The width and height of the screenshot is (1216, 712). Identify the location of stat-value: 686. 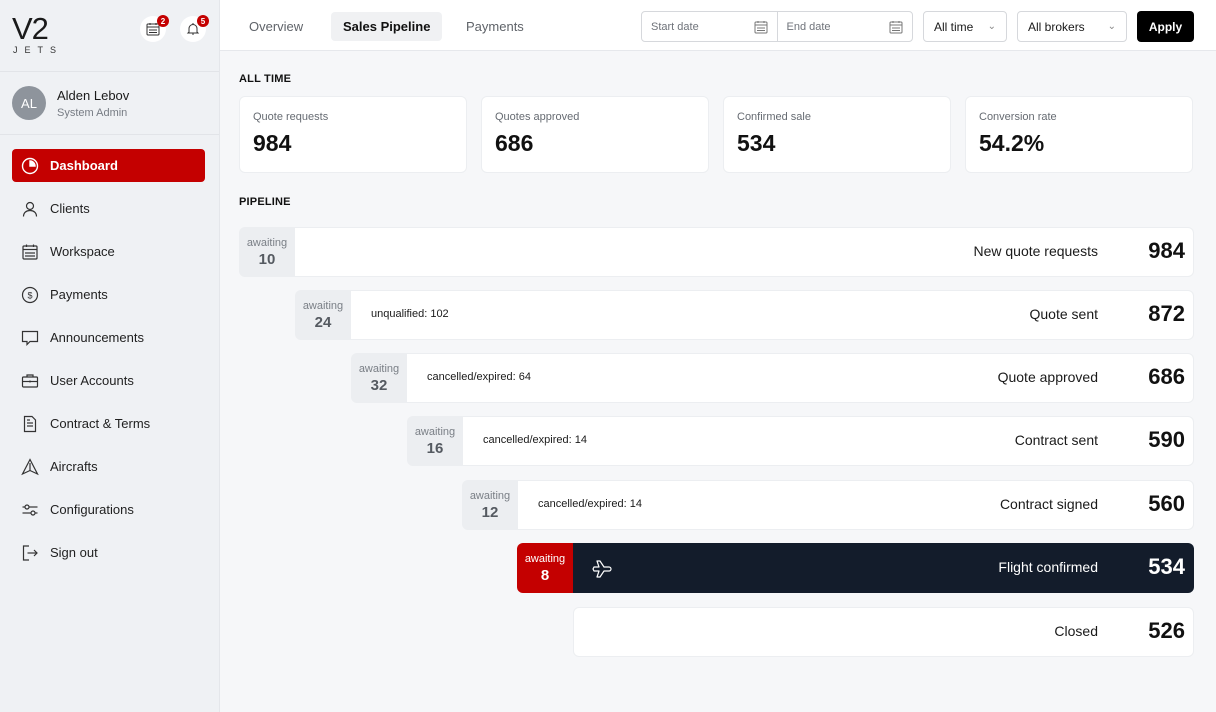
(514, 143).